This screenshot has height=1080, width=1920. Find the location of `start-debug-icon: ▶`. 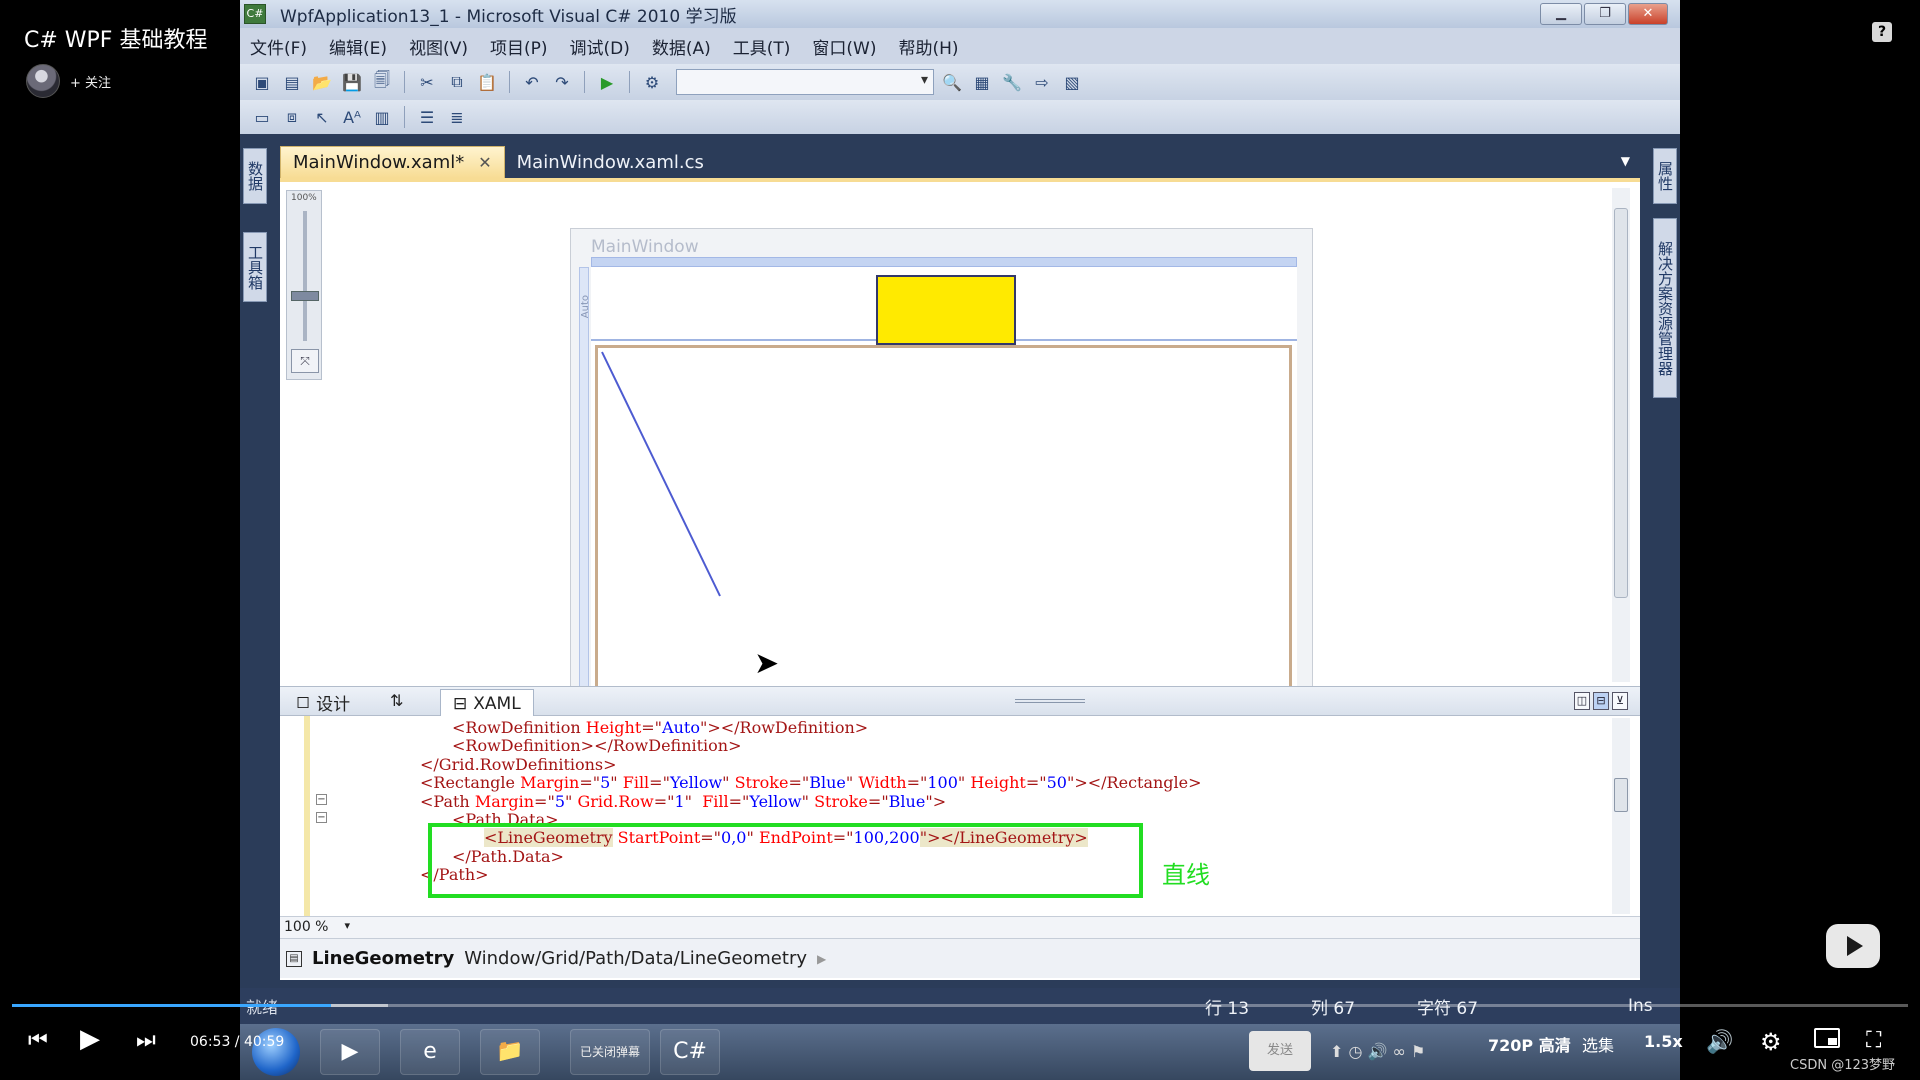

start-debug-icon: ▶ is located at coordinates (607, 82).